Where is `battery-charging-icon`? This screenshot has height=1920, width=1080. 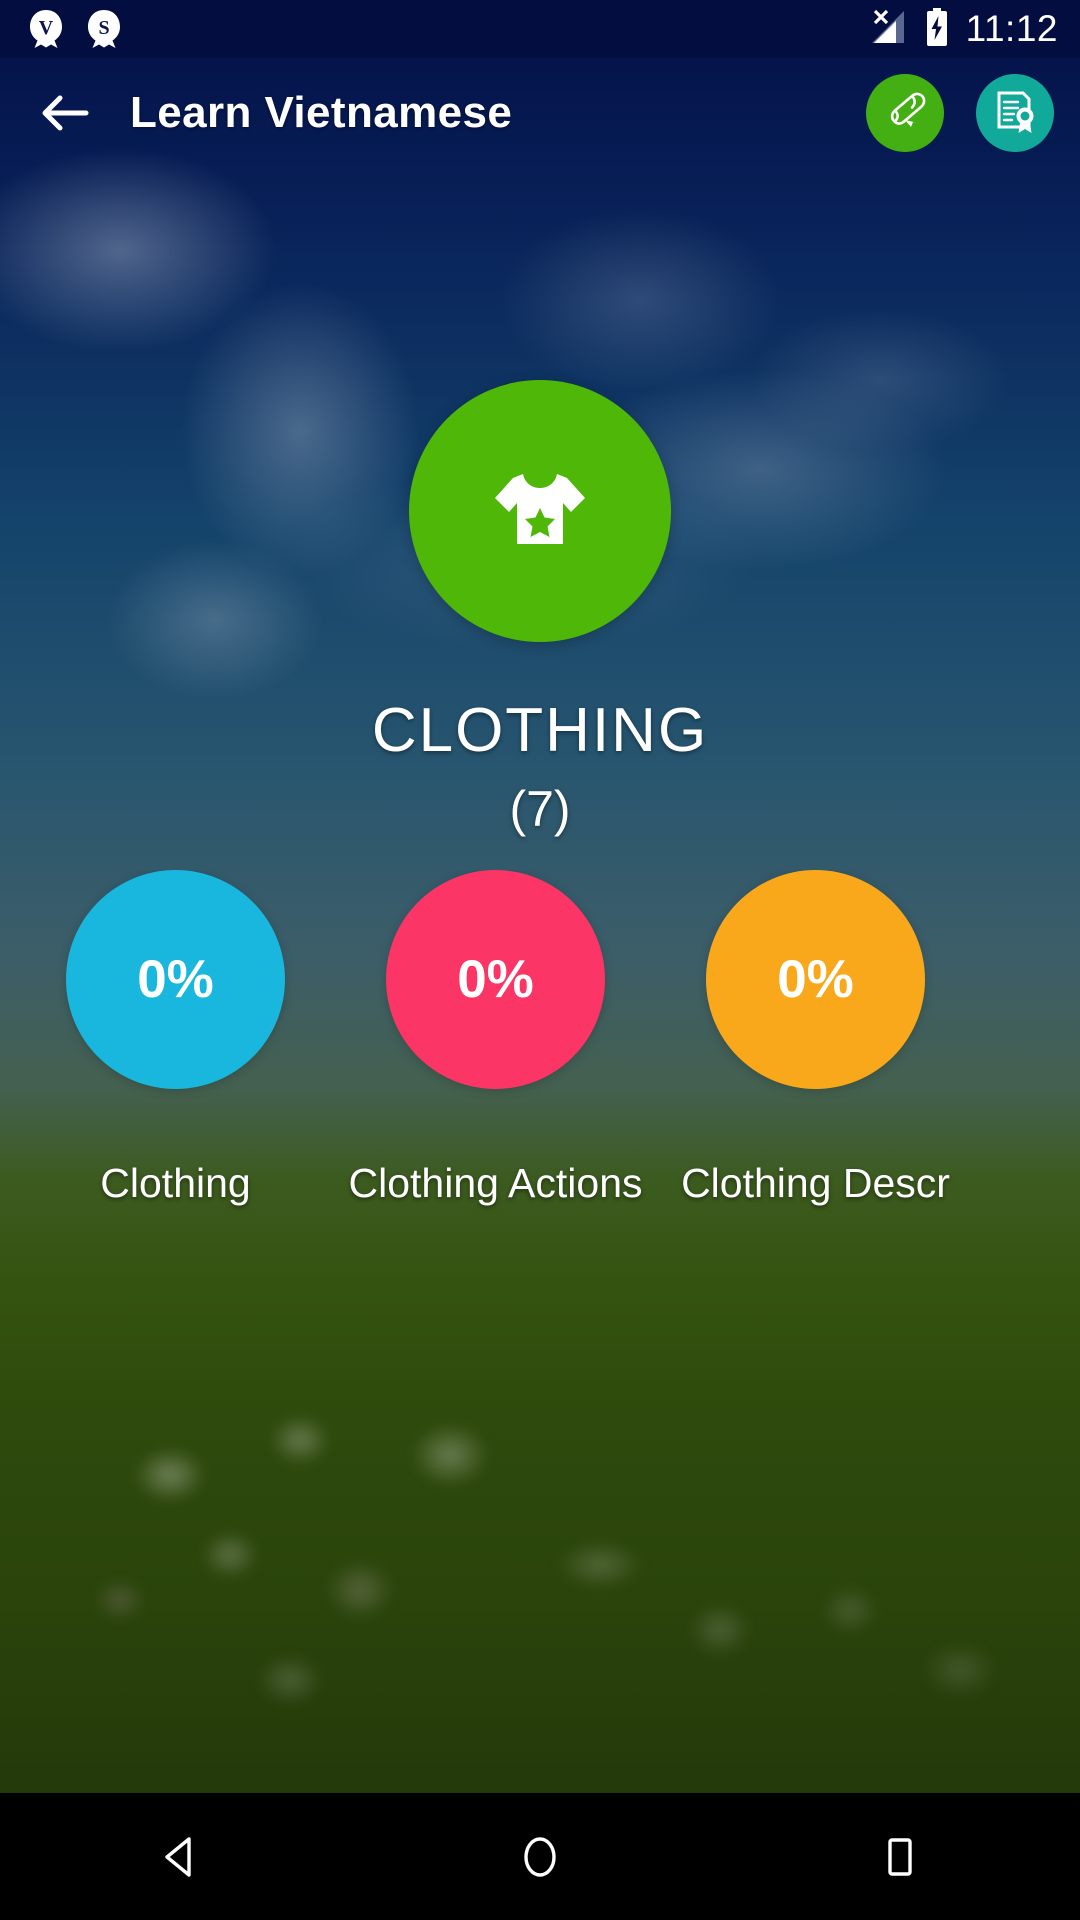
battery-charging-icon is located at coordinates (937, 29).